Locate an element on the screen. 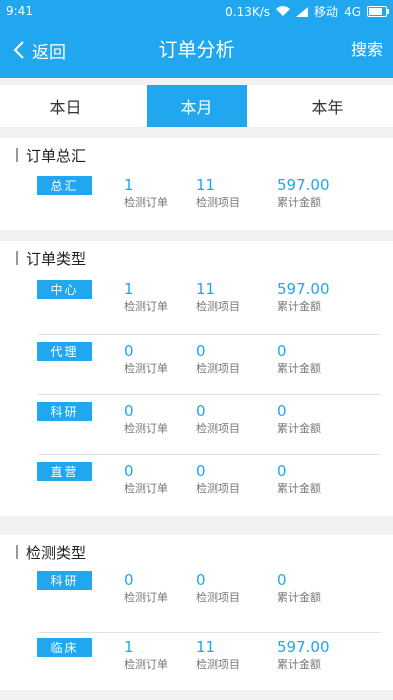 This screenshot has height=700, width=393. search-button: 搜索 is located at coordinates (367, 50).